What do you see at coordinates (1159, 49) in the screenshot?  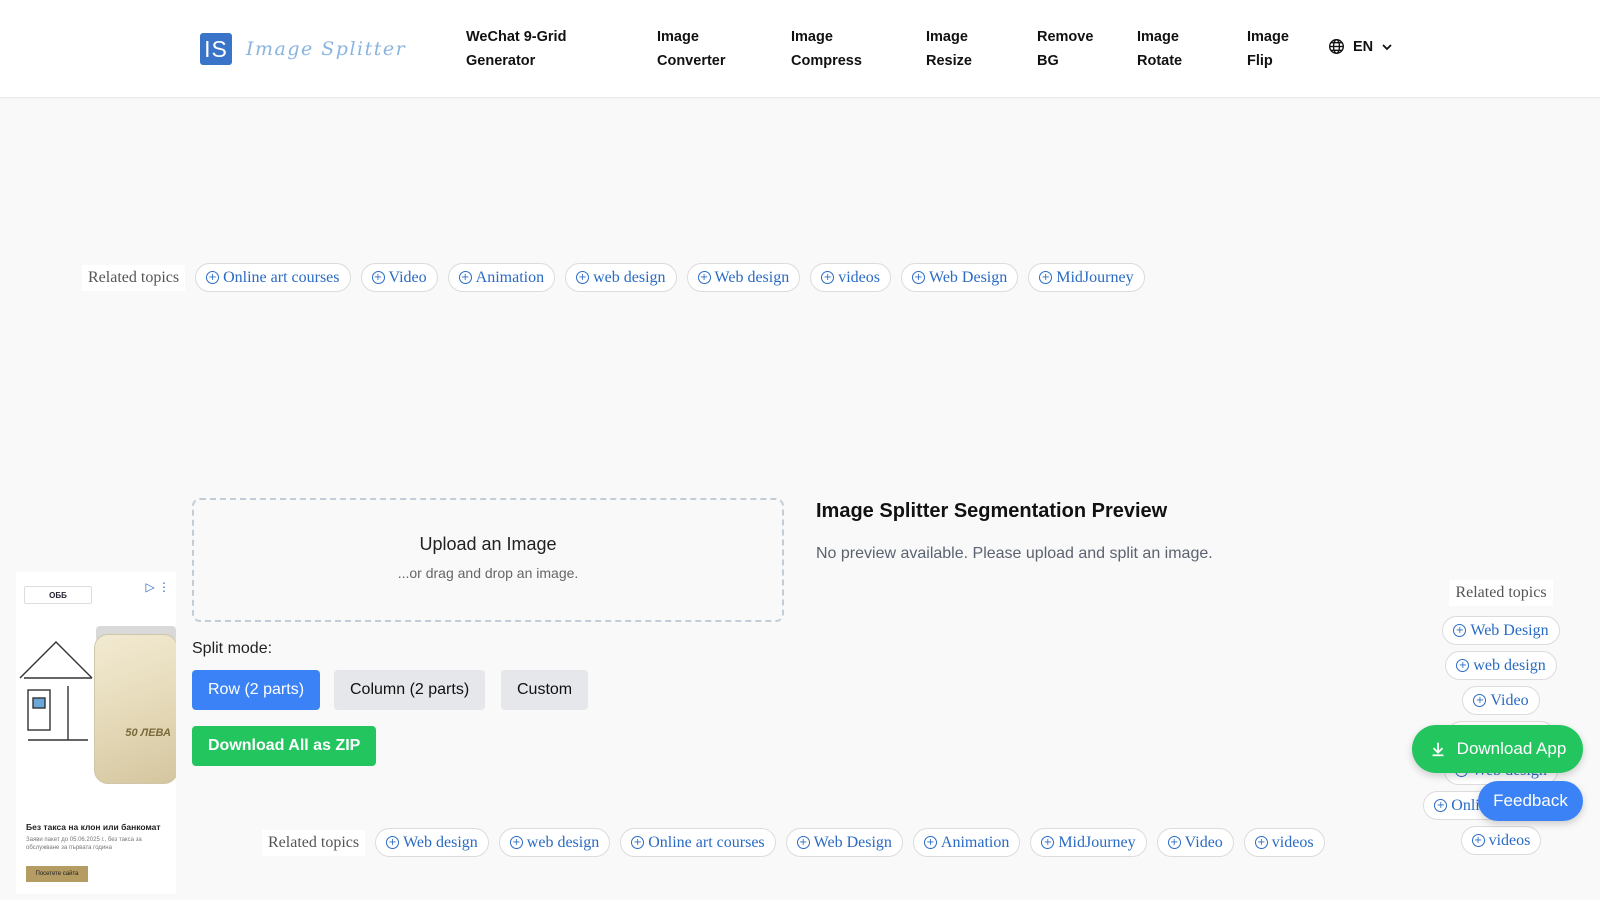 I see `nav-image-rotate: Image Rotate` at bounding box center [1159, 49].